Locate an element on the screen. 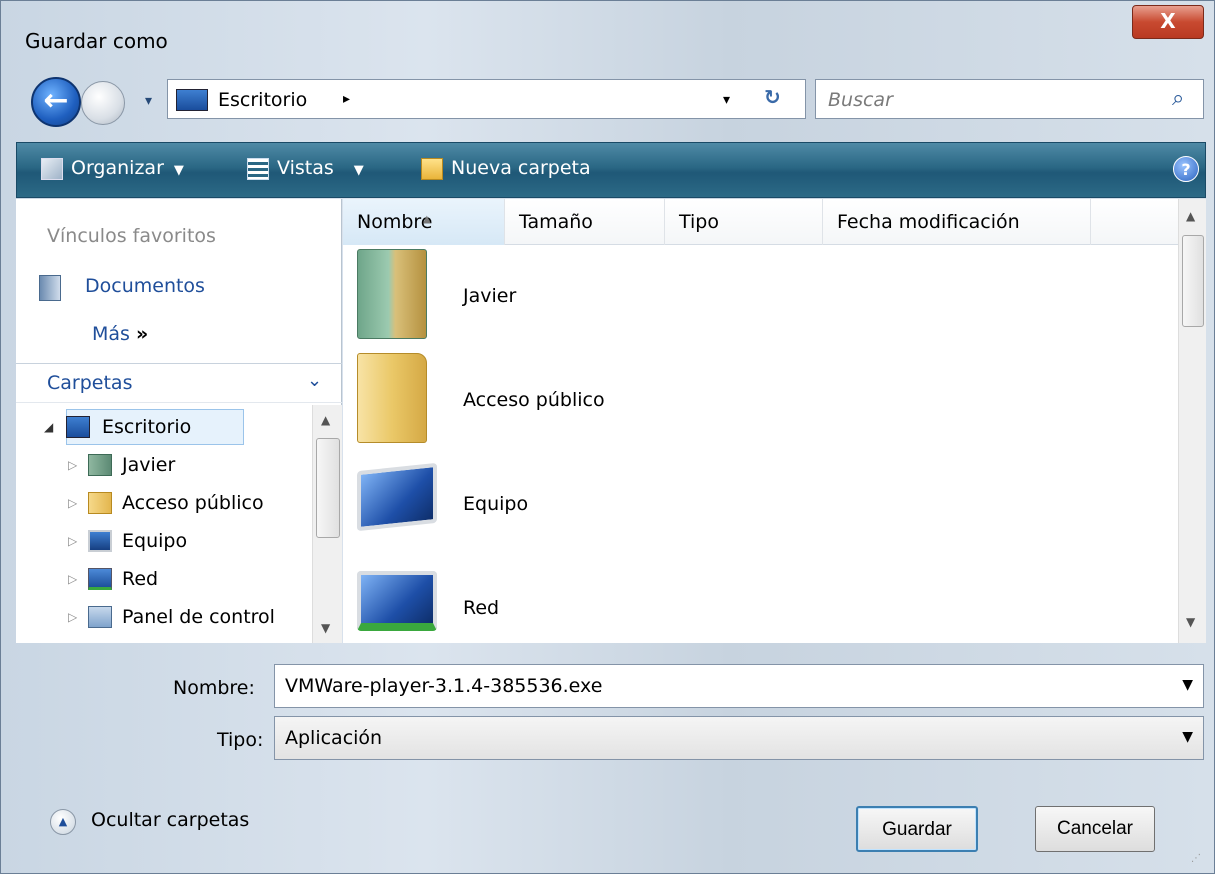 The image size is (1215, 874). search-input: Buscar is located at coordinates (860, 100).